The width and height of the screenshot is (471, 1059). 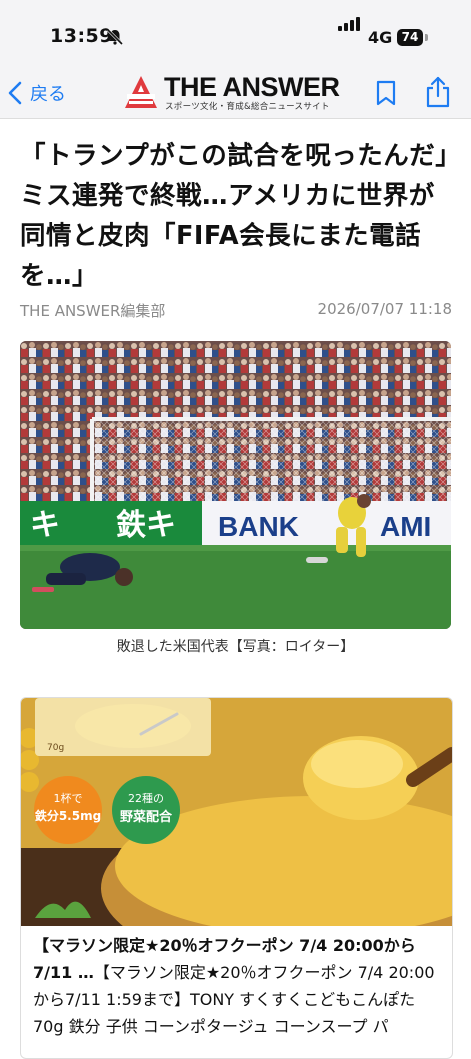 I want to click on article-date: 2026/07/07 11:18, so click(x=384, y=309).